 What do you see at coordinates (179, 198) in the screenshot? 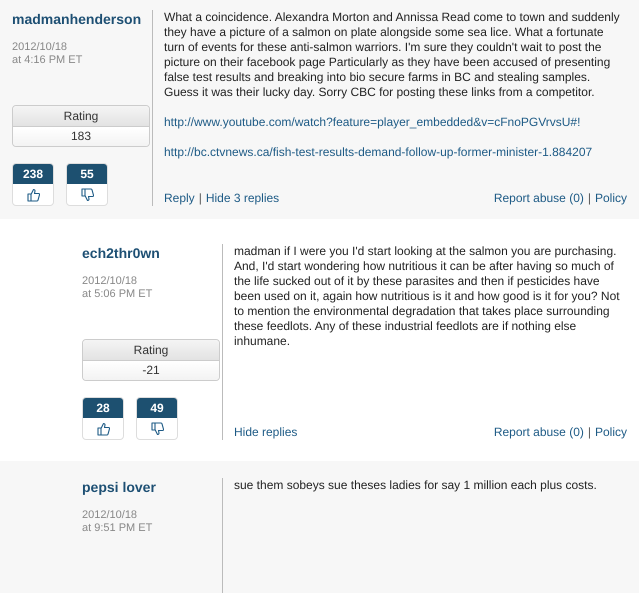
I see `reply-action-link: Reply` at bounding box center [179, 198].